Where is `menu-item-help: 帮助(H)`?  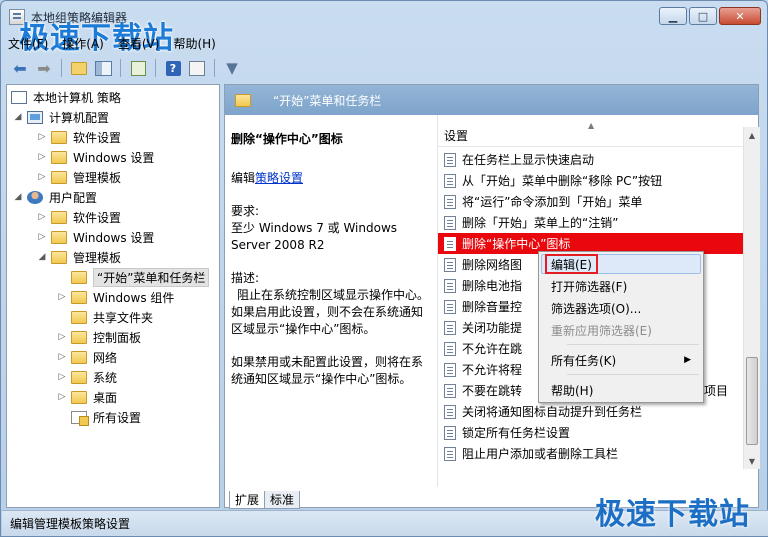 menu-item-help: 帮助(H) is located at coordinates (621, 390).